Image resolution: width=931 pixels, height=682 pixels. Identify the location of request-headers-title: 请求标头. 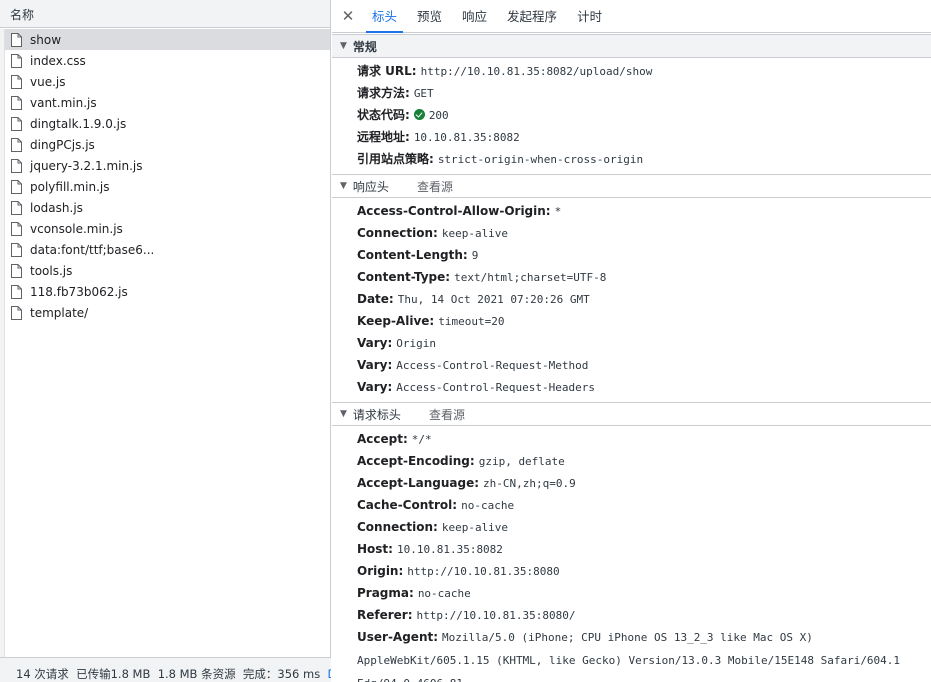
(376, 414).